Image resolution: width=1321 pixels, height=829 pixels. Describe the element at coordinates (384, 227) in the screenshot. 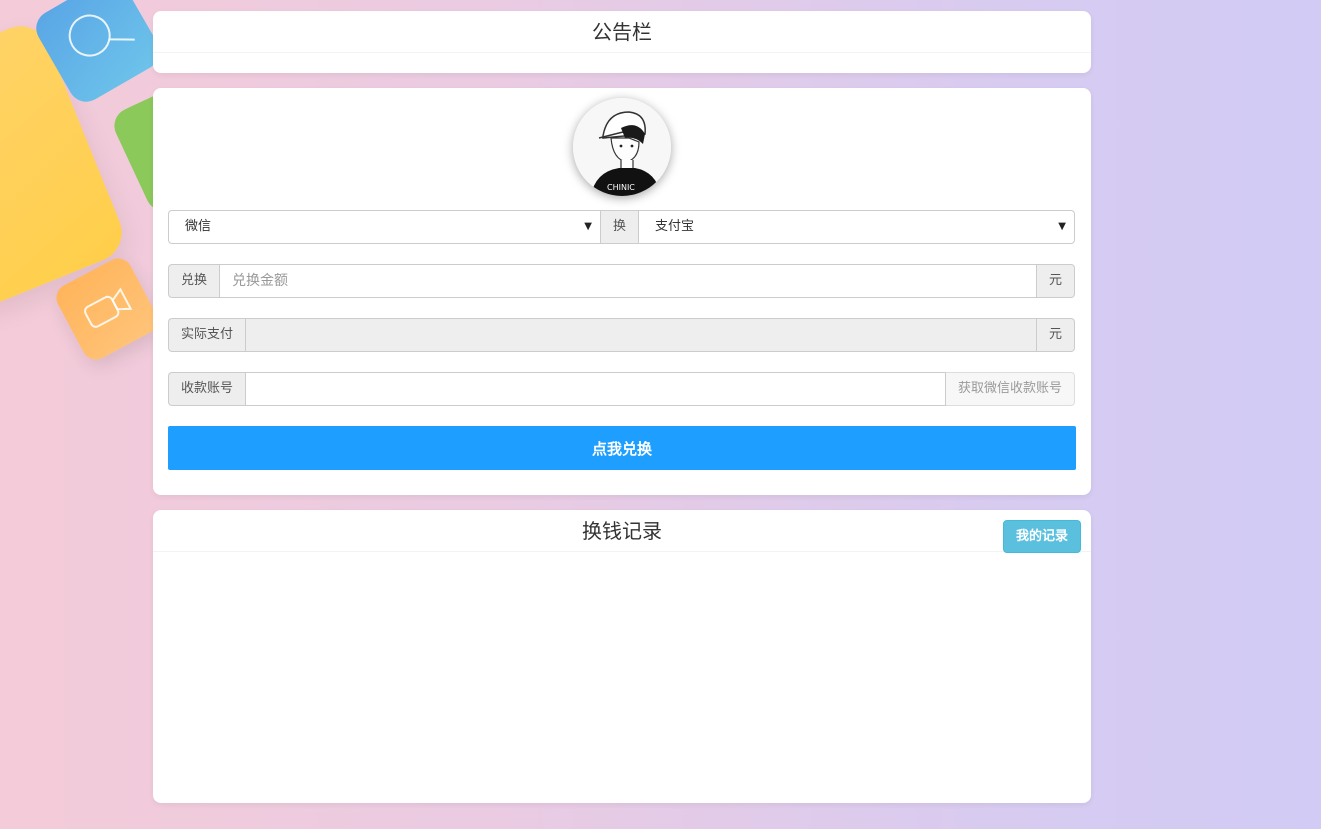

I see `from-method-select: 微信 ▼` at that location.